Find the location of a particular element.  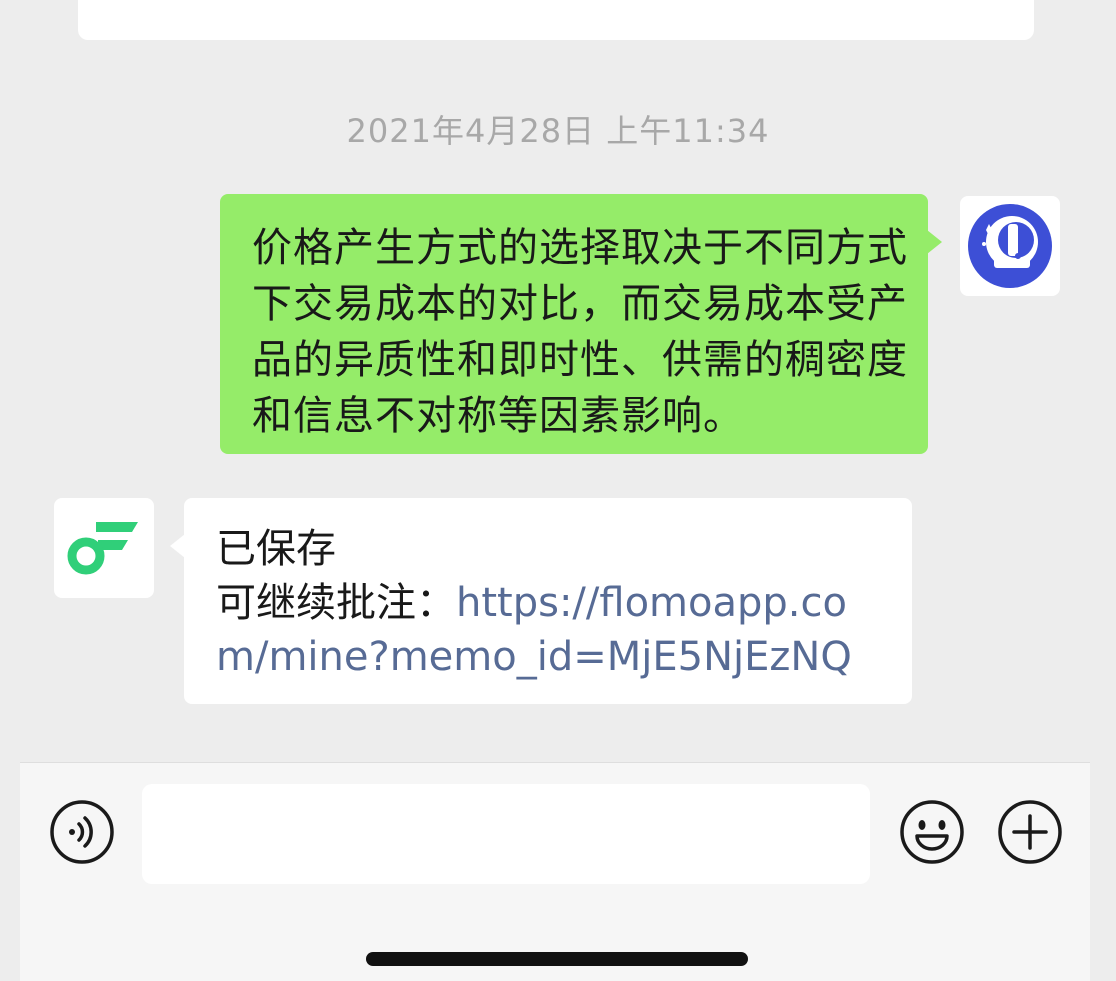

previous-message-bubble is located at coordinates (556, 20).